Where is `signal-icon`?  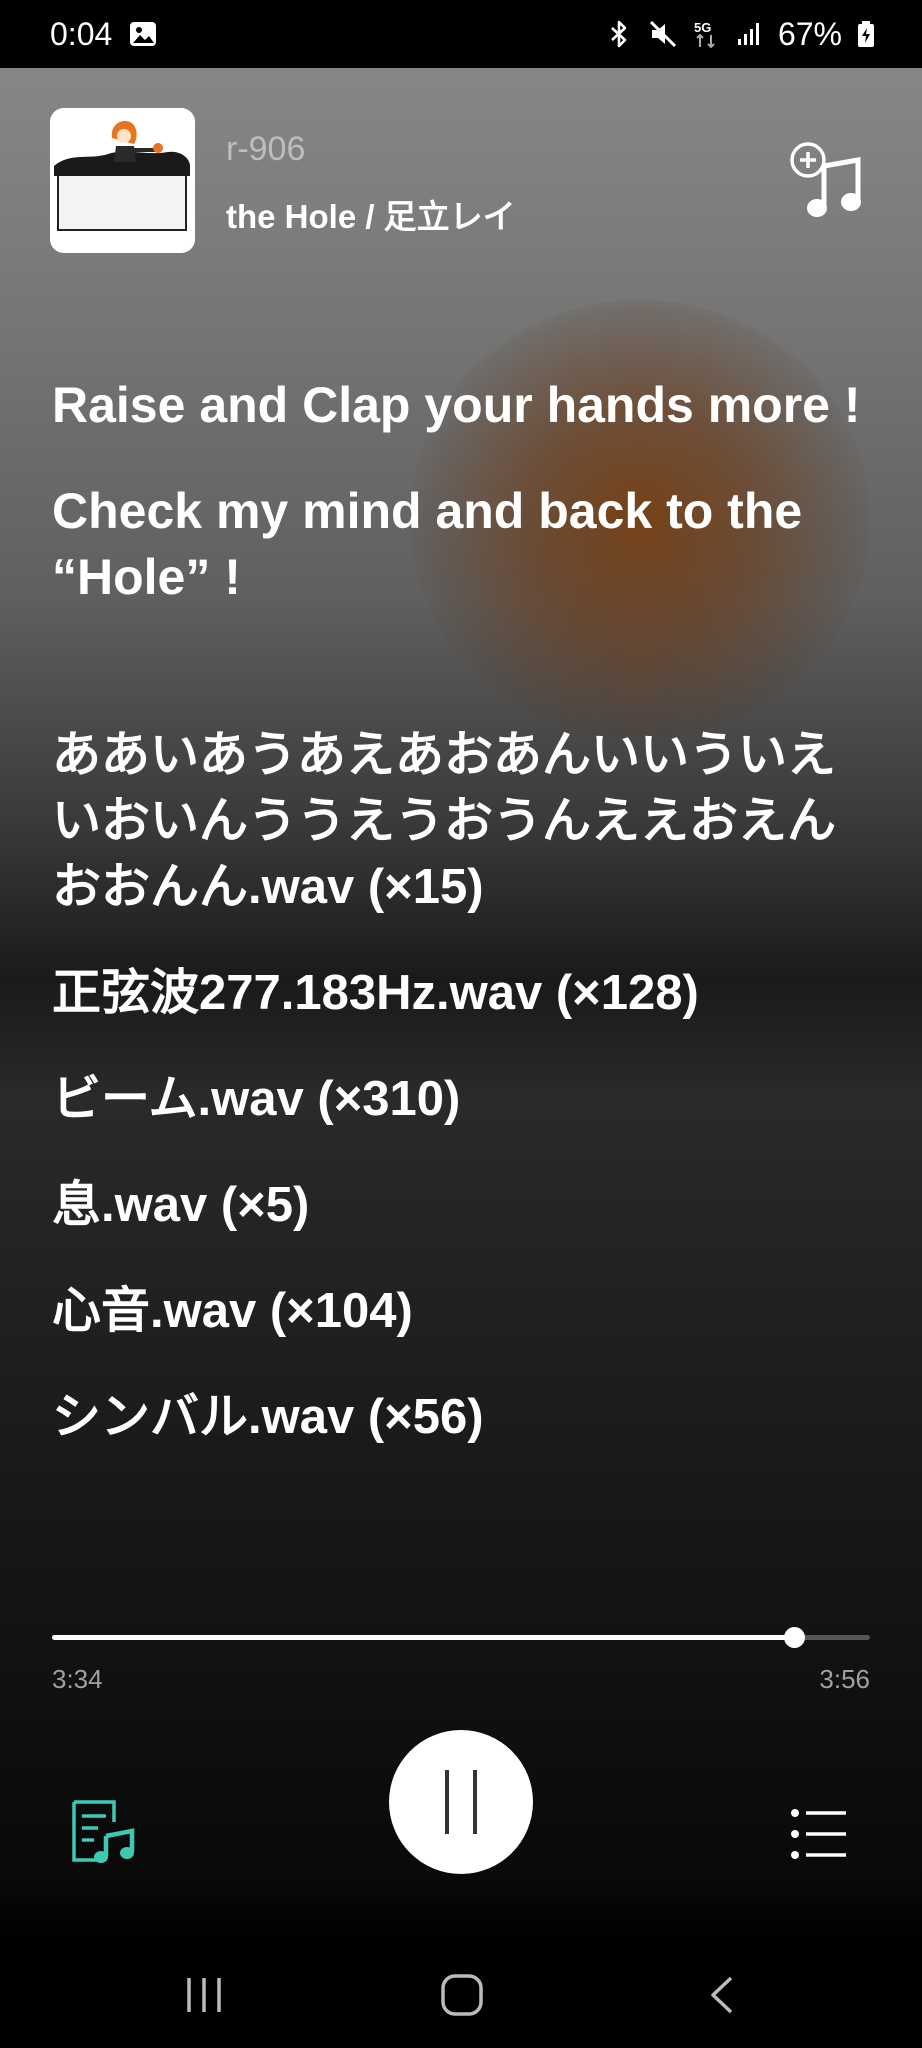 signal-icon is located at coordinates (749, 34).